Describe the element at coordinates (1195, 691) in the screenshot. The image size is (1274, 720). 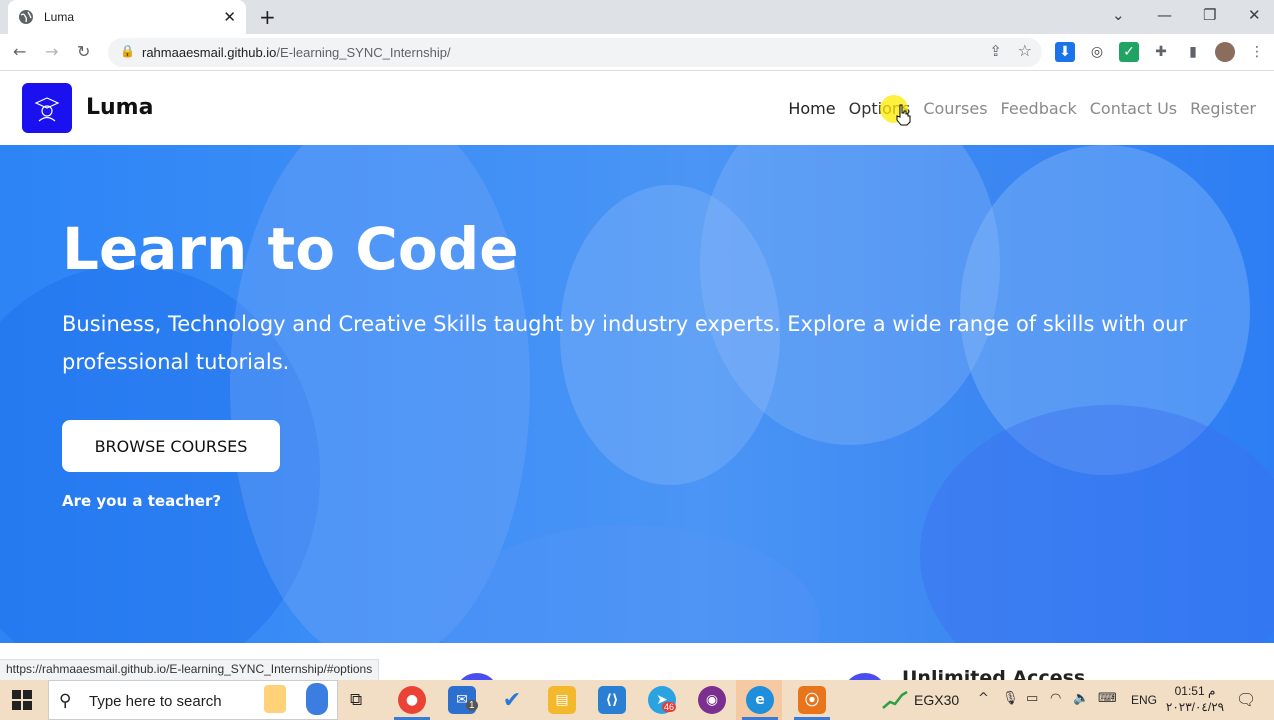
I see `clock-time: 01:51 م` at that location.